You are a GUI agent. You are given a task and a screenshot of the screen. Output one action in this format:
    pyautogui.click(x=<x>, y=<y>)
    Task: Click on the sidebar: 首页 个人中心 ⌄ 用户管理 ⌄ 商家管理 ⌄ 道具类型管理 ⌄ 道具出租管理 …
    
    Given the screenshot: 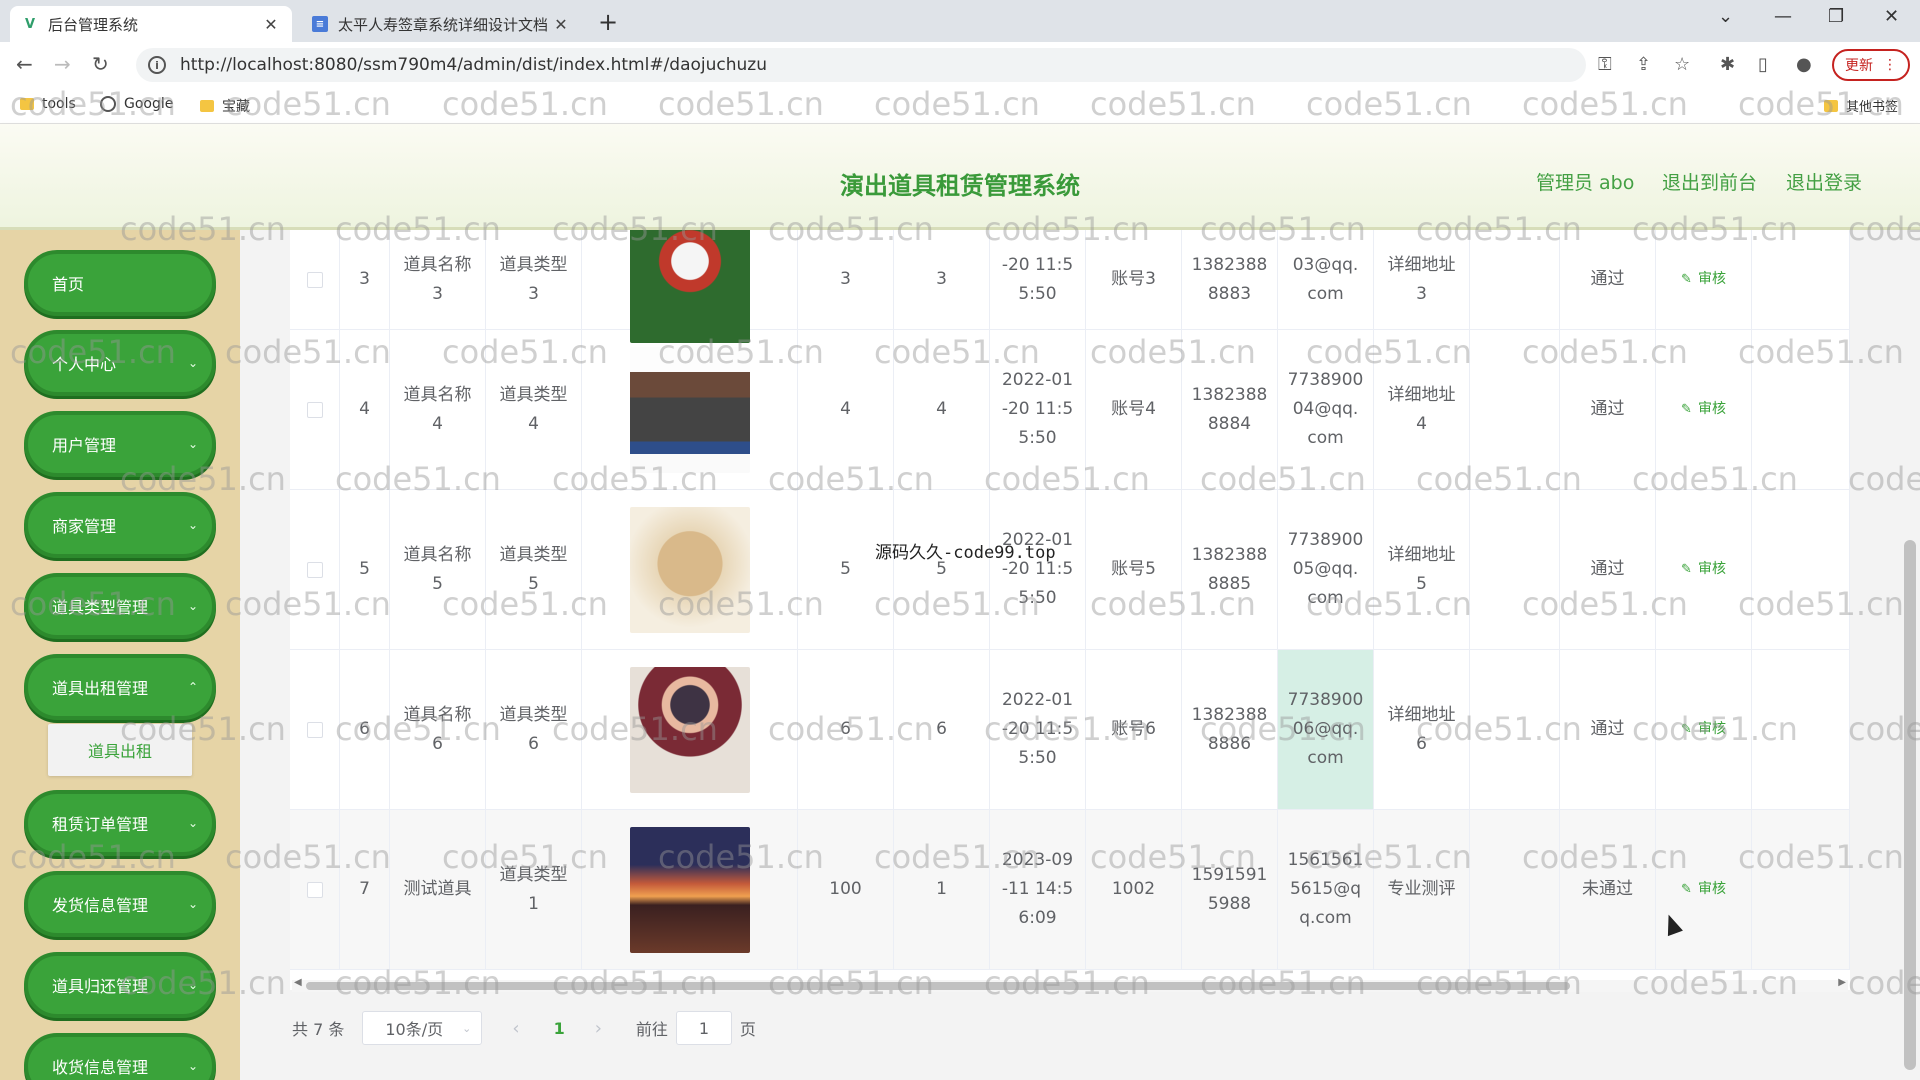 What is the action you would take?
    pyautogui.click(x=120, y=655)
    